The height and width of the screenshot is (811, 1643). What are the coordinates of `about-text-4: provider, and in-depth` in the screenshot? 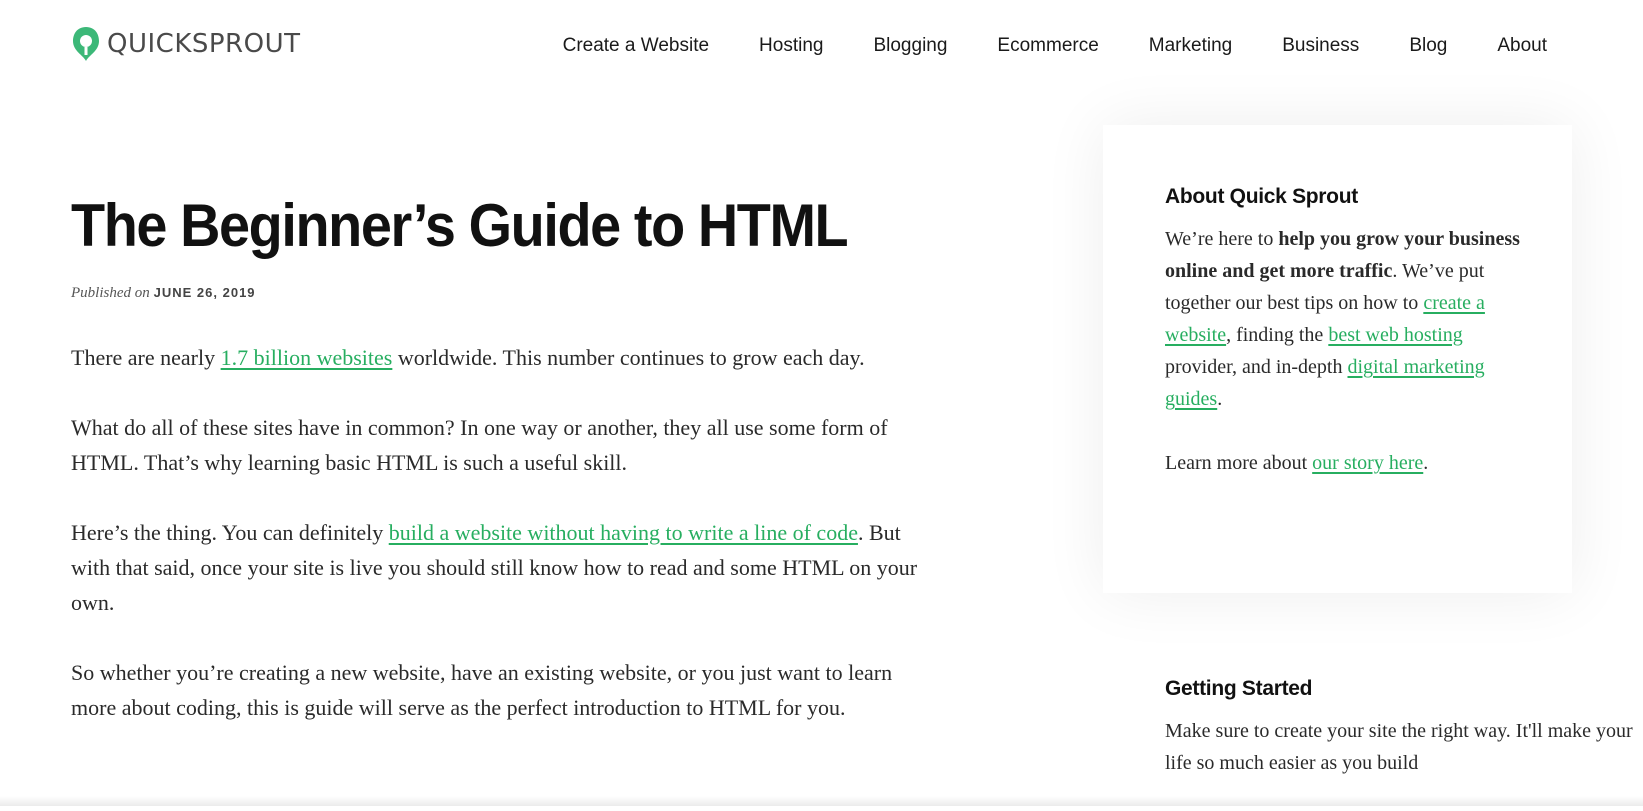 It's located at (1256, 367).